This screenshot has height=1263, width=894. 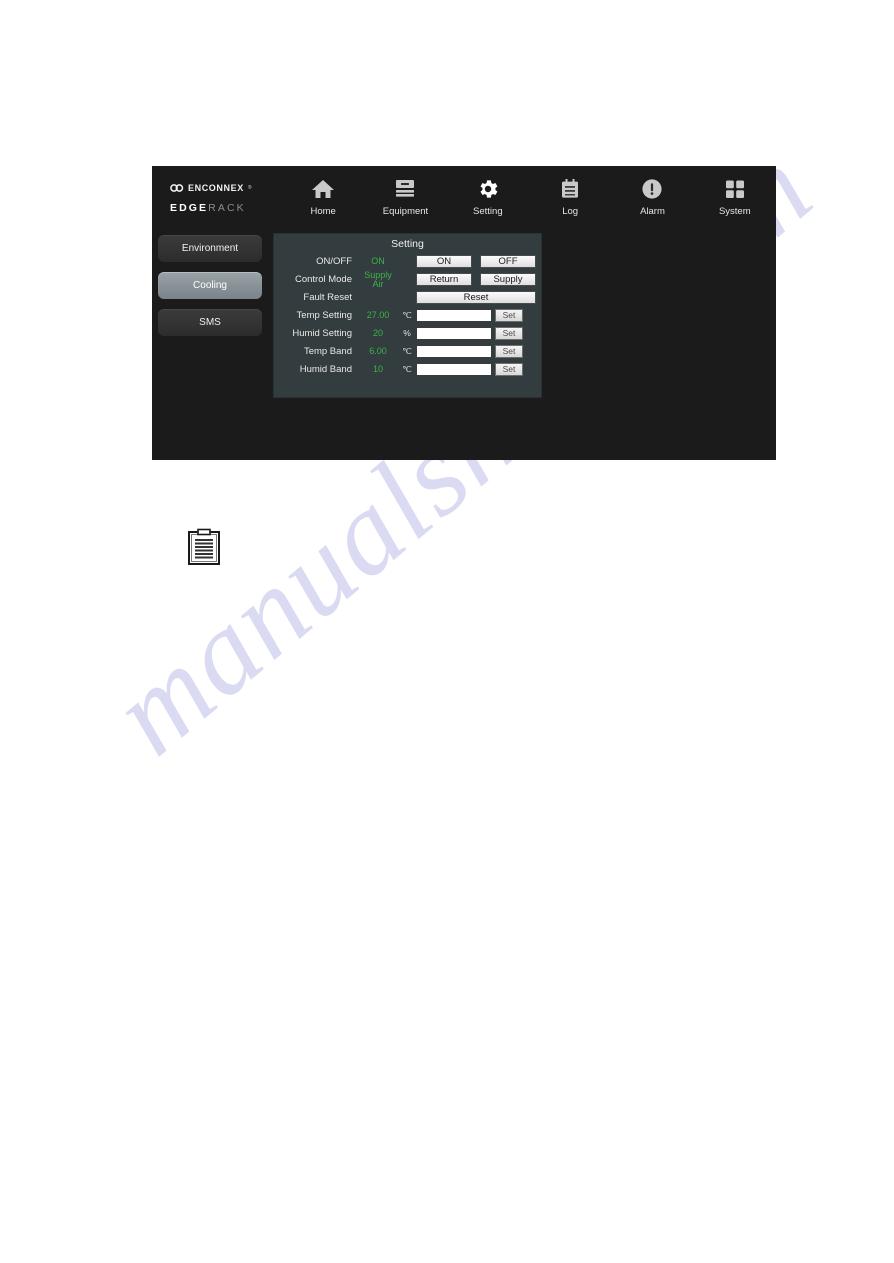 What do you see at coordinates (509, 369) in the screenshot?
I see `humid-band-set-button: Set` at bounding box center [509, 369].